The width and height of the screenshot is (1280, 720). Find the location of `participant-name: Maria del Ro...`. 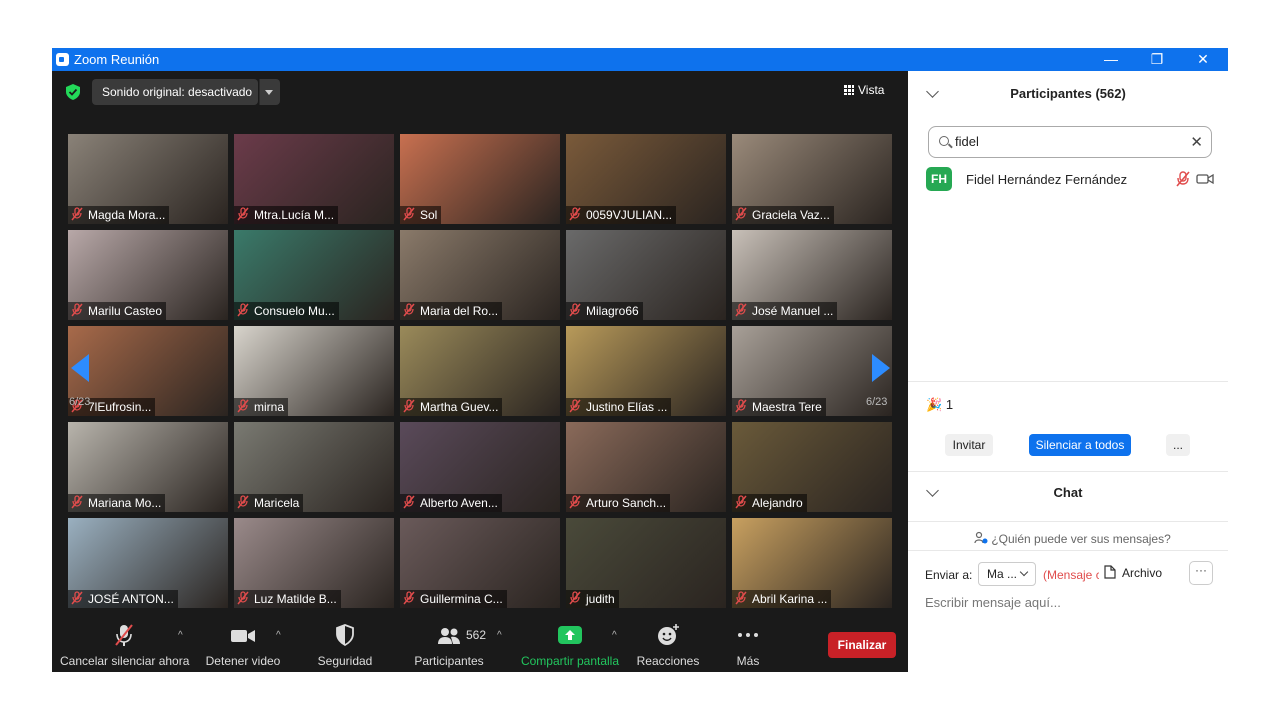

participant-name: Maria del Ro... is located at coordinates (459, 311).